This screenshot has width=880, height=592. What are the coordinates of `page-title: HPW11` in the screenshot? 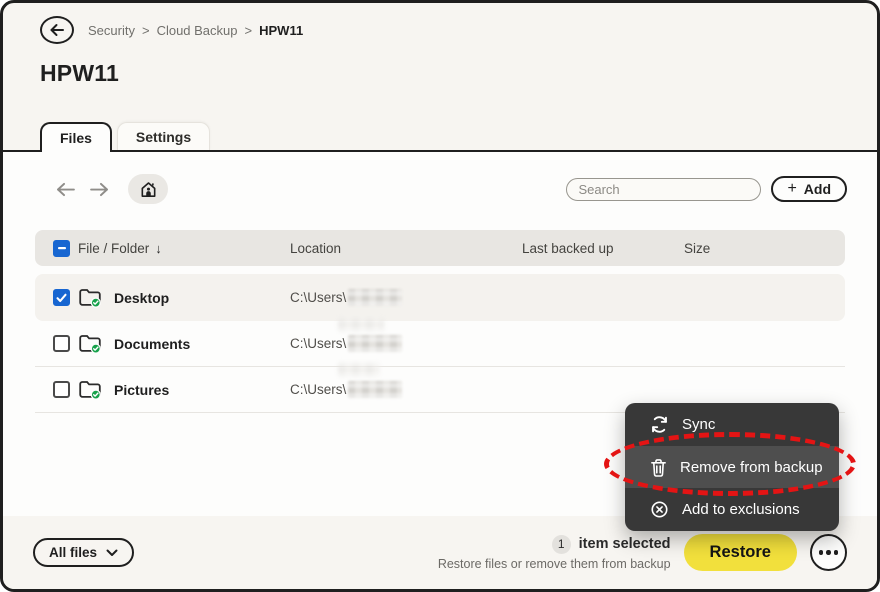 It's located at (79, 73).